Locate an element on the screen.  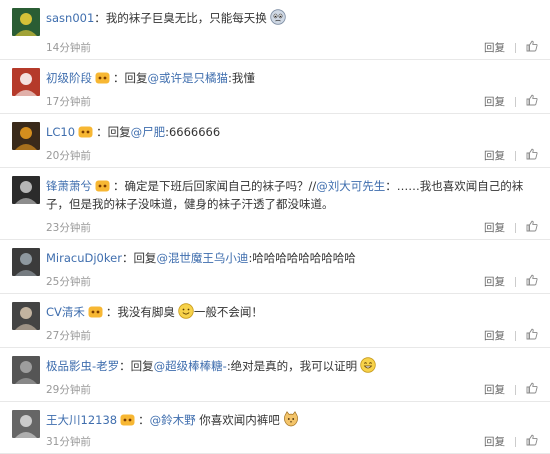
timestamp: 23分钟前 is located at coordinates (68, 228).